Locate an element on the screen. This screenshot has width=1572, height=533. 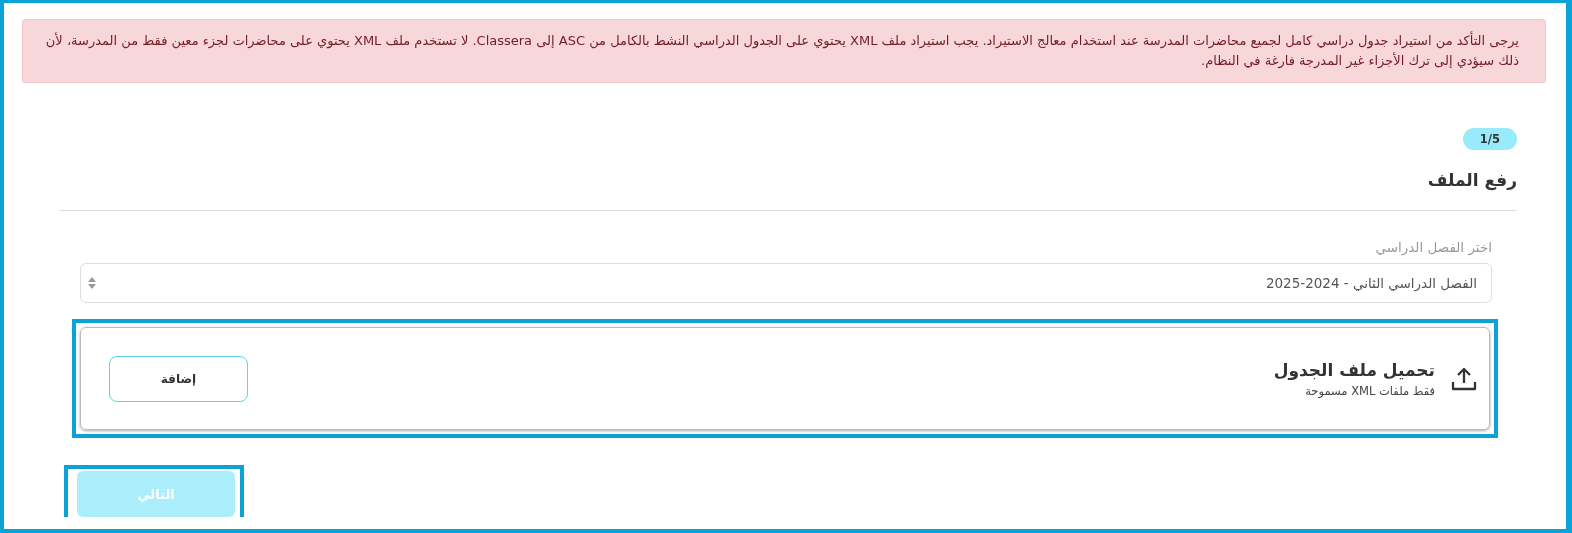
upload-icon is located at coordinates (1464, 378).